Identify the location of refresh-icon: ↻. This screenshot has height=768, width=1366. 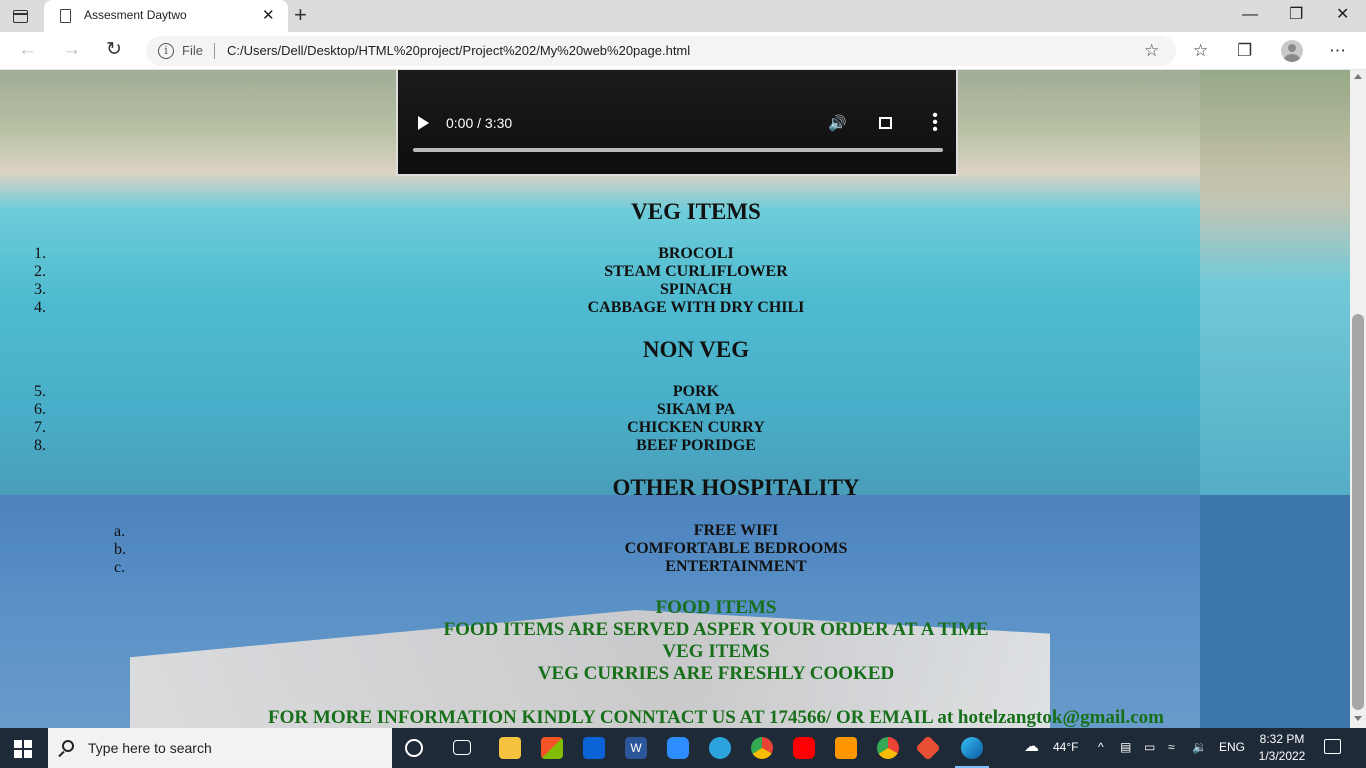
(114, 50).